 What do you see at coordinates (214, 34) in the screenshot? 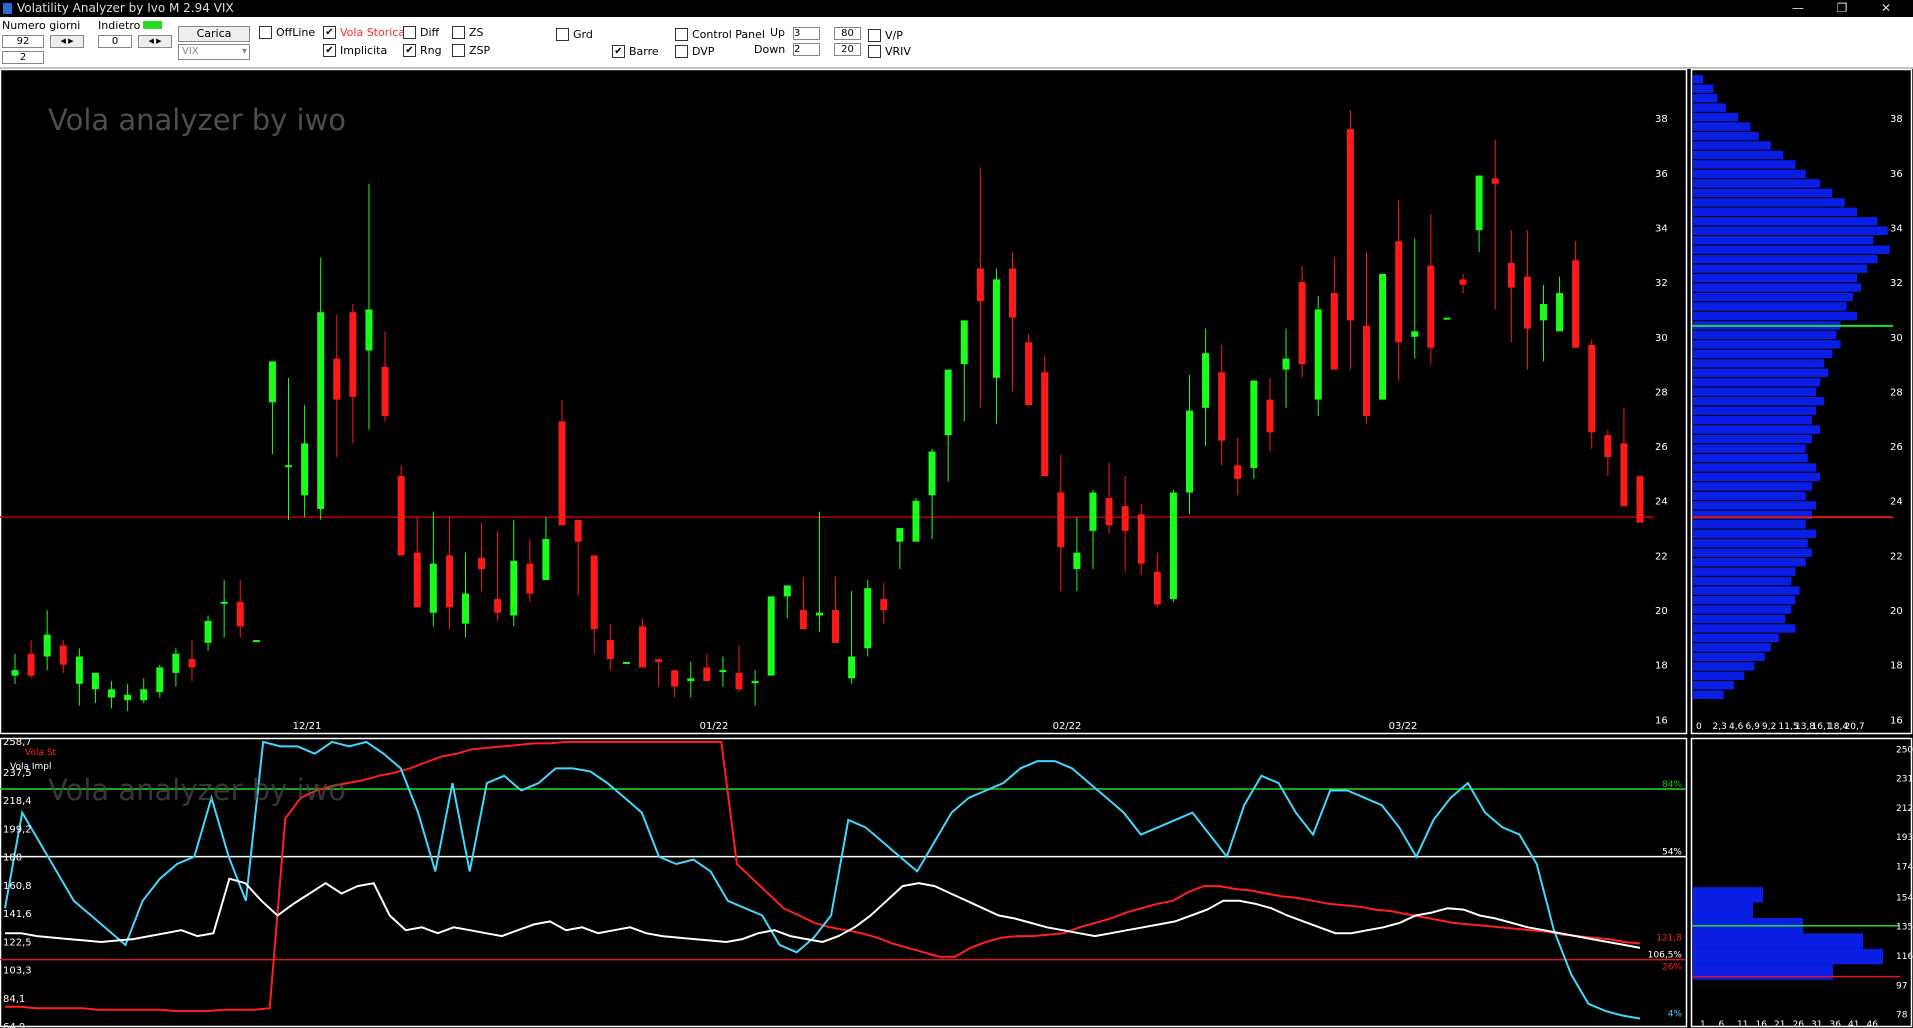
I see `carica-button: Carica` at bounding box center [214, 34].